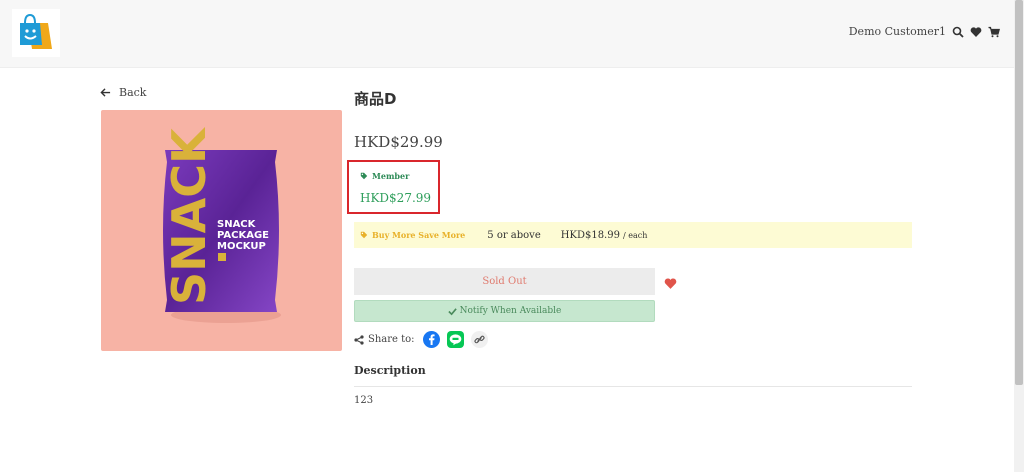 Image resolution: width=1024 pixels, height=472 pixels. What do you see at coordinates (431, 339) in the screenshot?
I see `facebook-icon` at bounding box center [431, 339].